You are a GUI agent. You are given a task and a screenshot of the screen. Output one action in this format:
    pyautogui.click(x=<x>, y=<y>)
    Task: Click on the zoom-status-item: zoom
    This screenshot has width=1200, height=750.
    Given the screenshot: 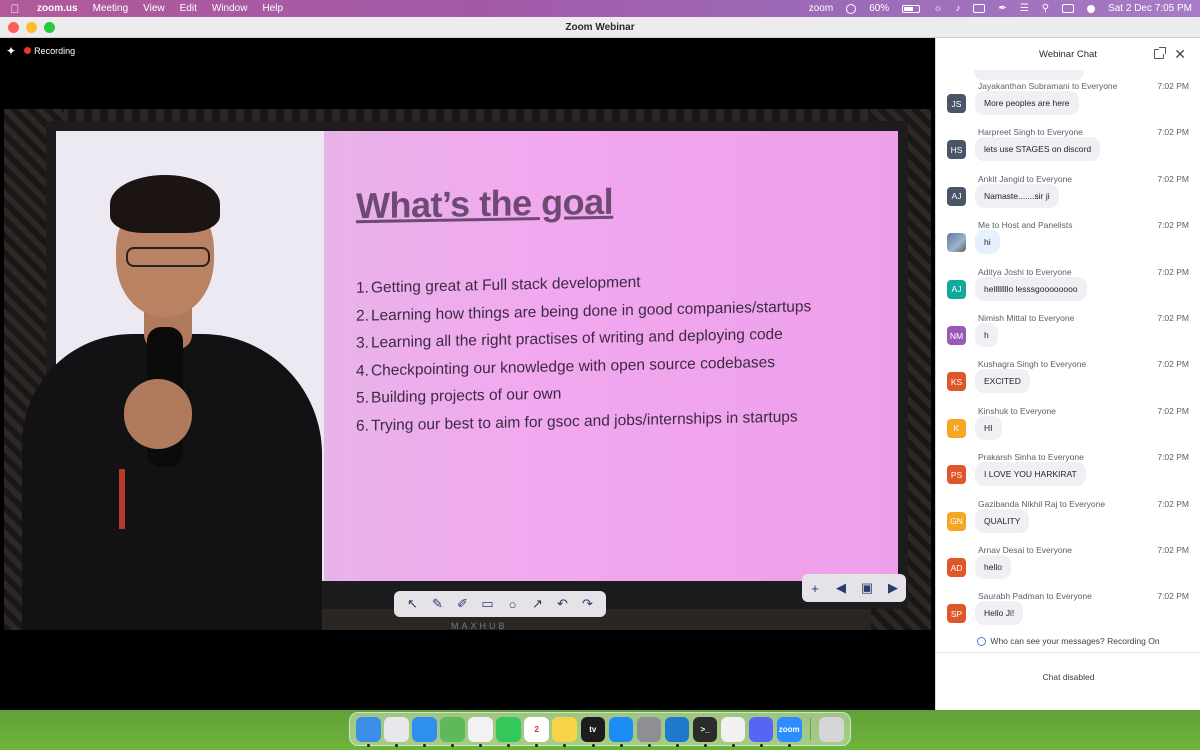 What is the action you would take?
    pyautogui.click(x=821, y=8)
    